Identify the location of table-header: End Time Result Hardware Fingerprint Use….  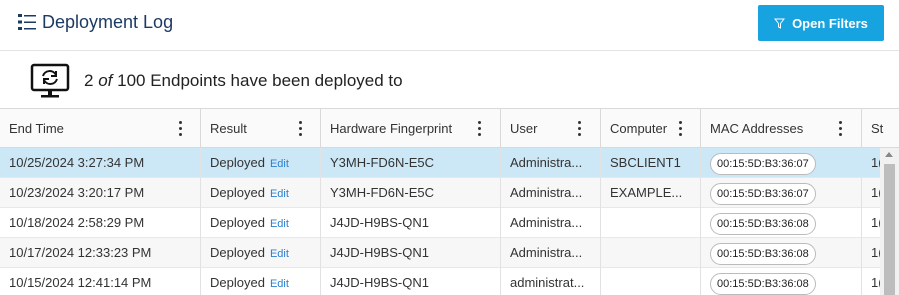
(449, 128).